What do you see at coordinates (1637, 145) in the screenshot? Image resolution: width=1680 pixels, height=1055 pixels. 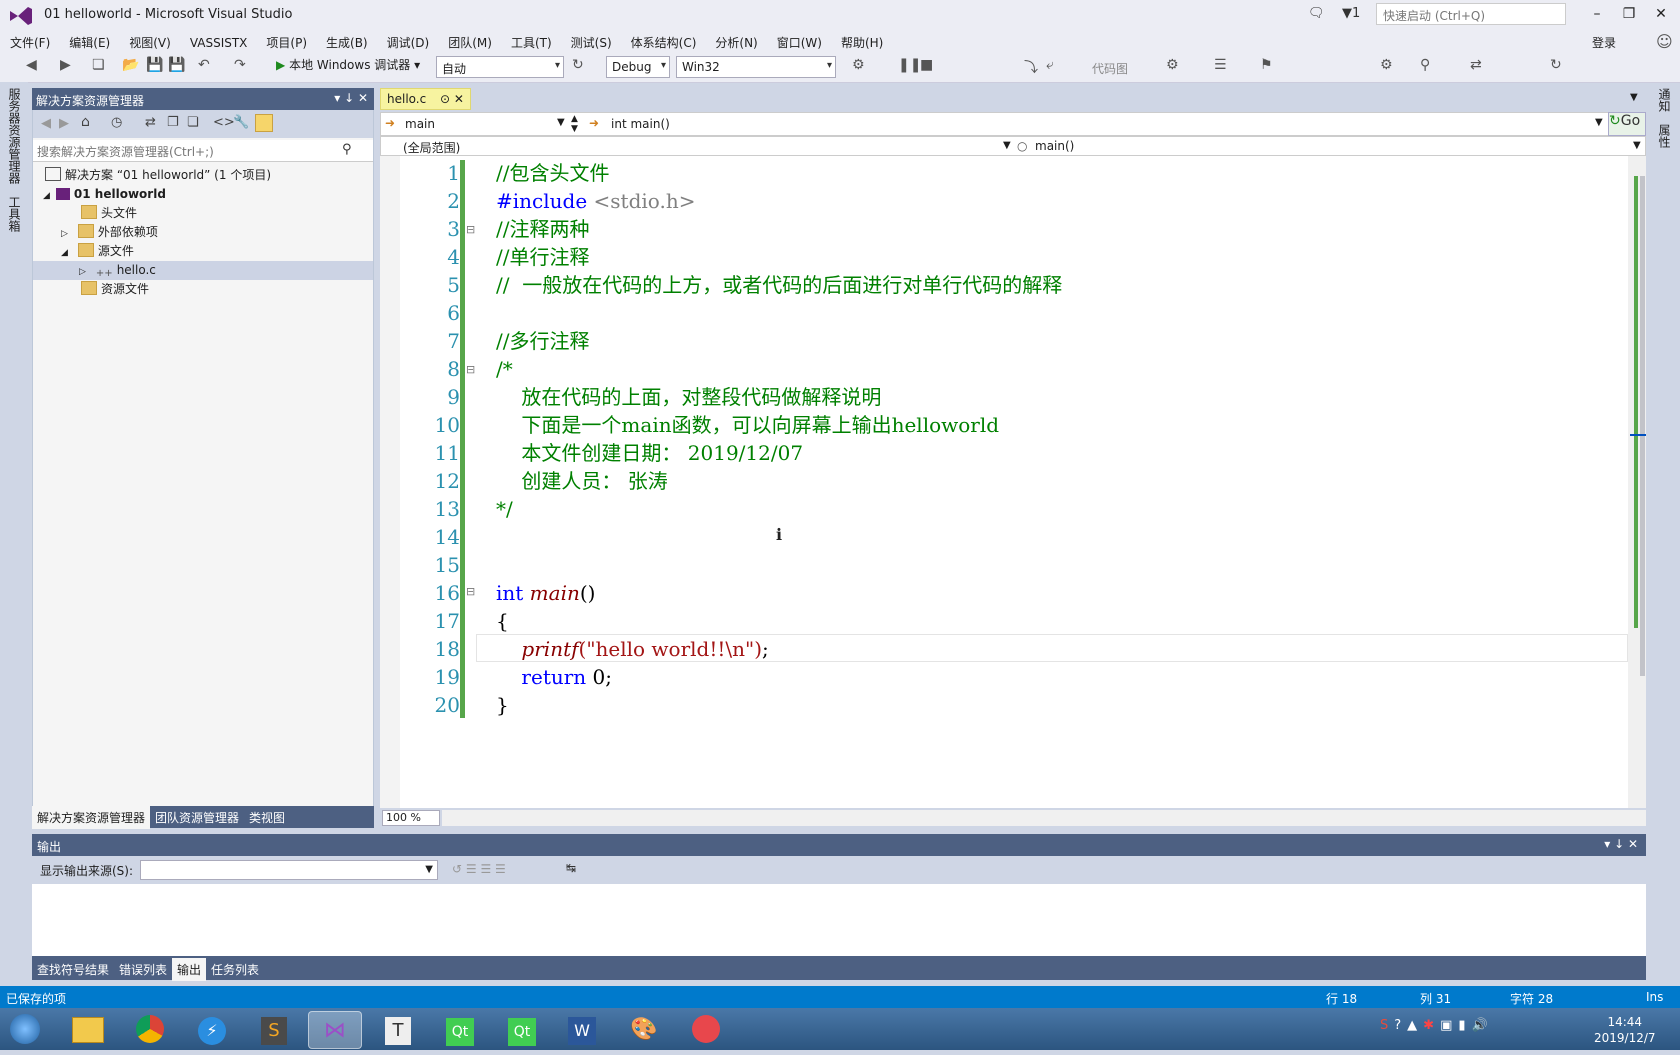 I see `function-arrow-icon: ▼` at bounding box center [1637, 145].